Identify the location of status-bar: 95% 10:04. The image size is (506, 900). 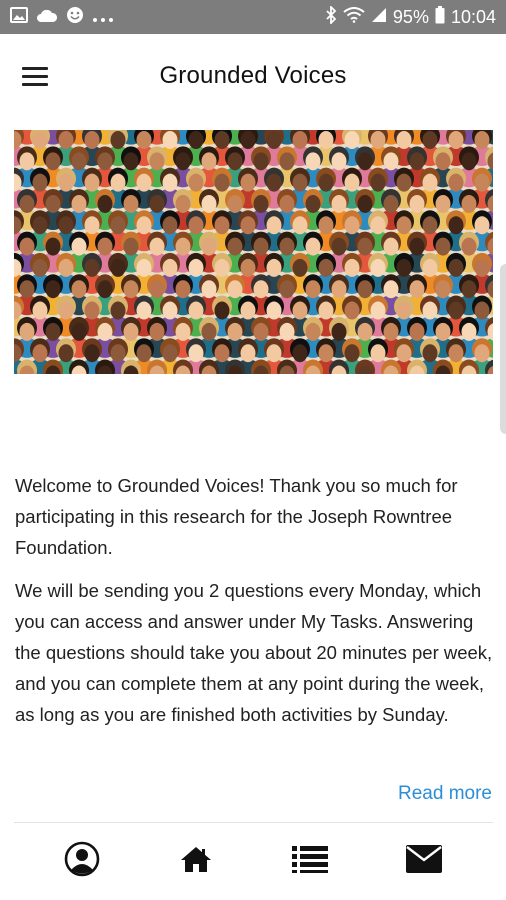
(253, 17).